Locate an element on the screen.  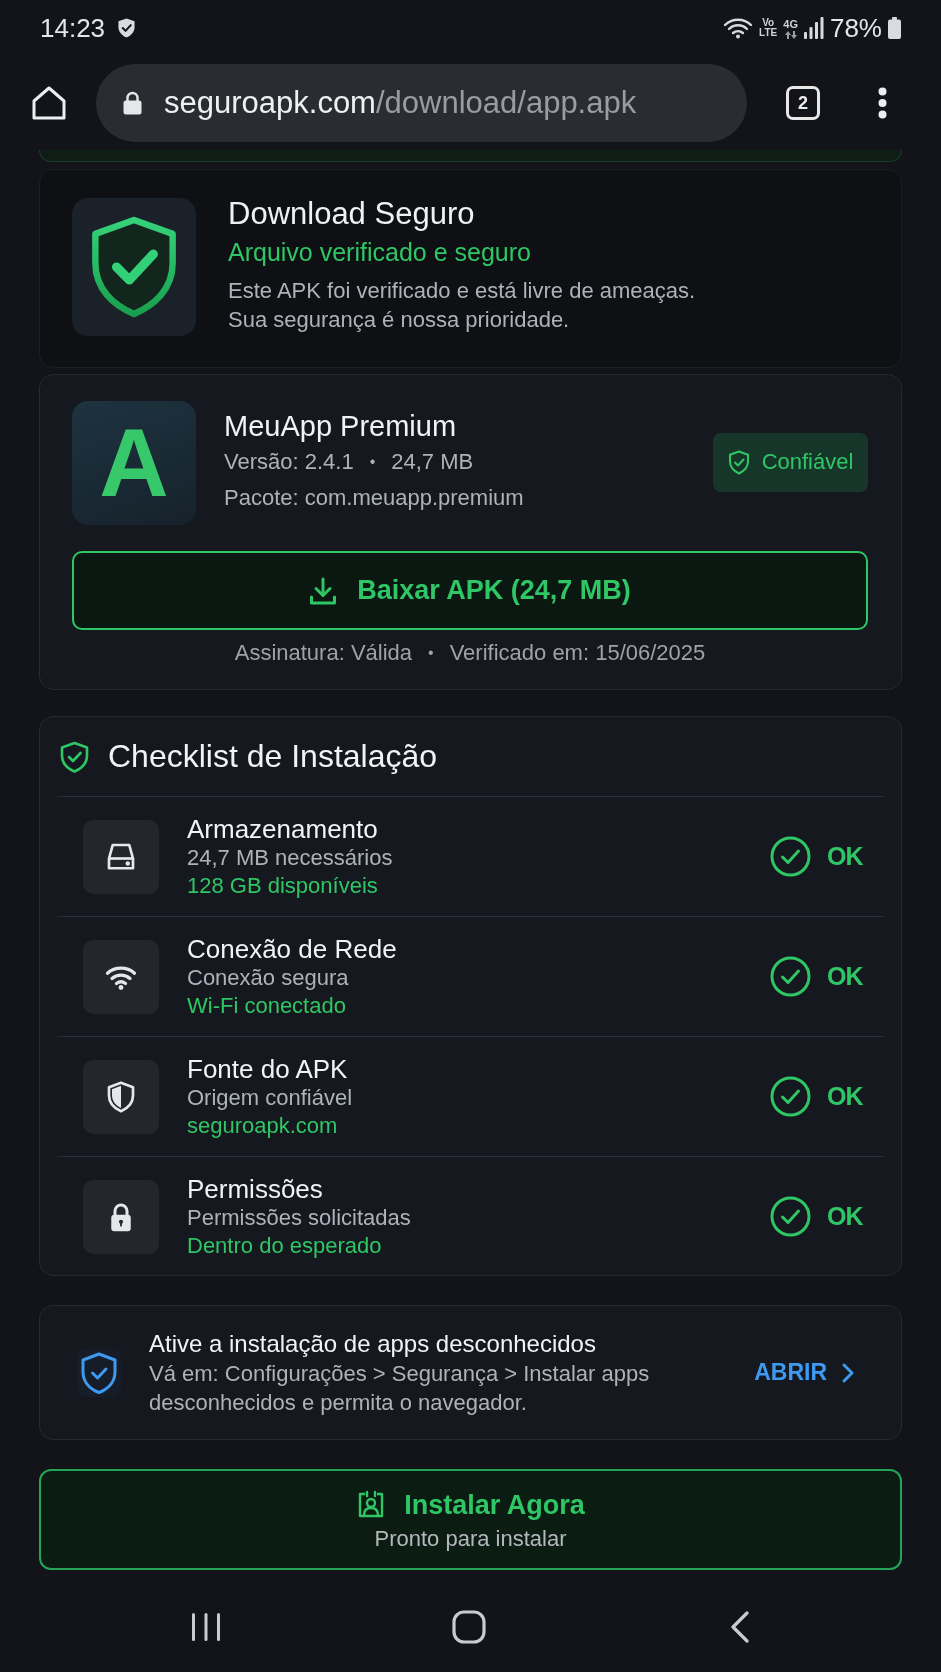
hard-drive-icon is located at coordinates (121, 856).